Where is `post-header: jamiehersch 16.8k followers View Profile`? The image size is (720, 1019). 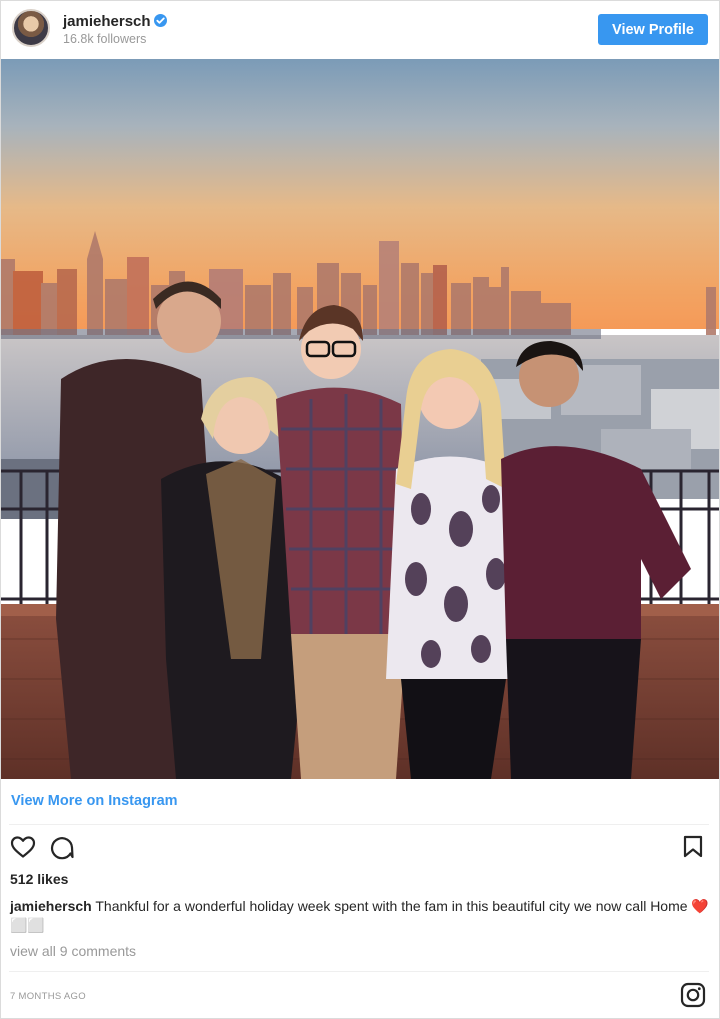
post-header: jamiehersch 16.8k followers View Profile is located at coordinates (360, 29).